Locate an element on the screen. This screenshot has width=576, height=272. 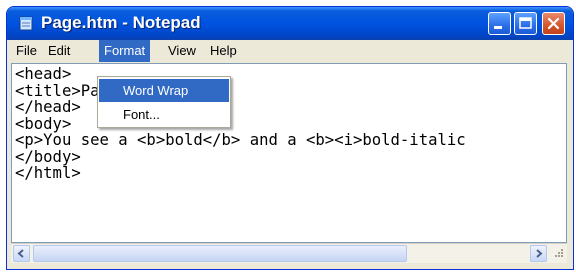
menu-help: Help is located at coordinates (223, 51).